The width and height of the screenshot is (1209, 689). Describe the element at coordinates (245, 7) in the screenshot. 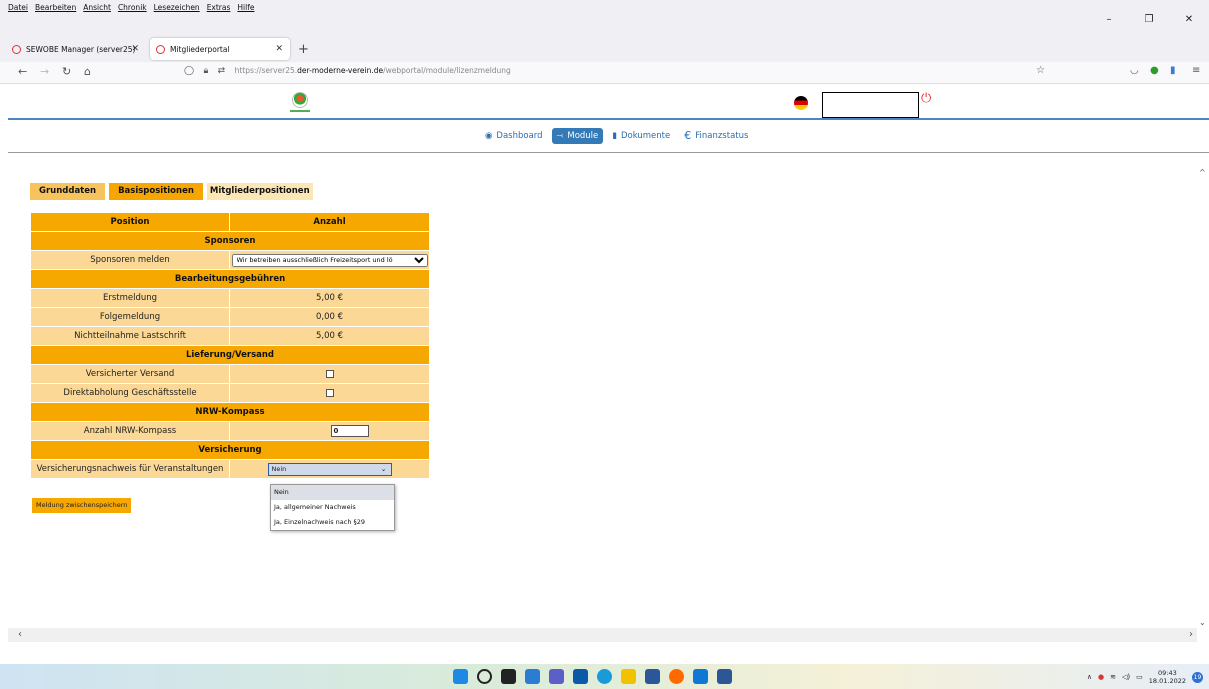

I see `menu-hilfe: Hilfe` at that location.